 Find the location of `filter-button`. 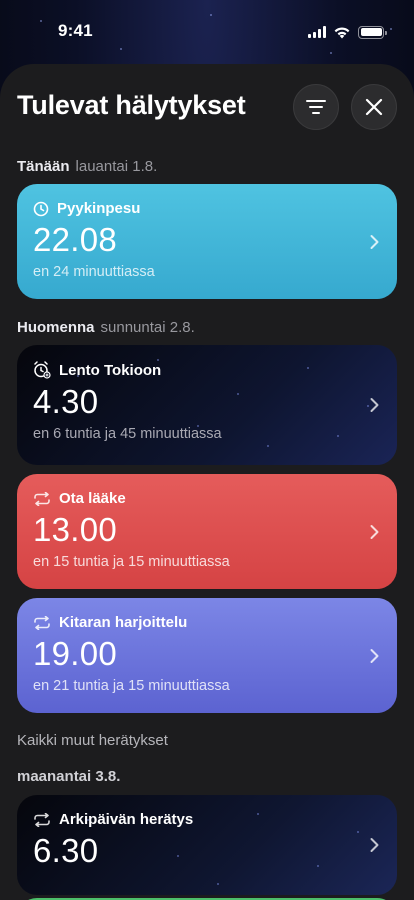

filter-button is located at coordinates (316, 107).